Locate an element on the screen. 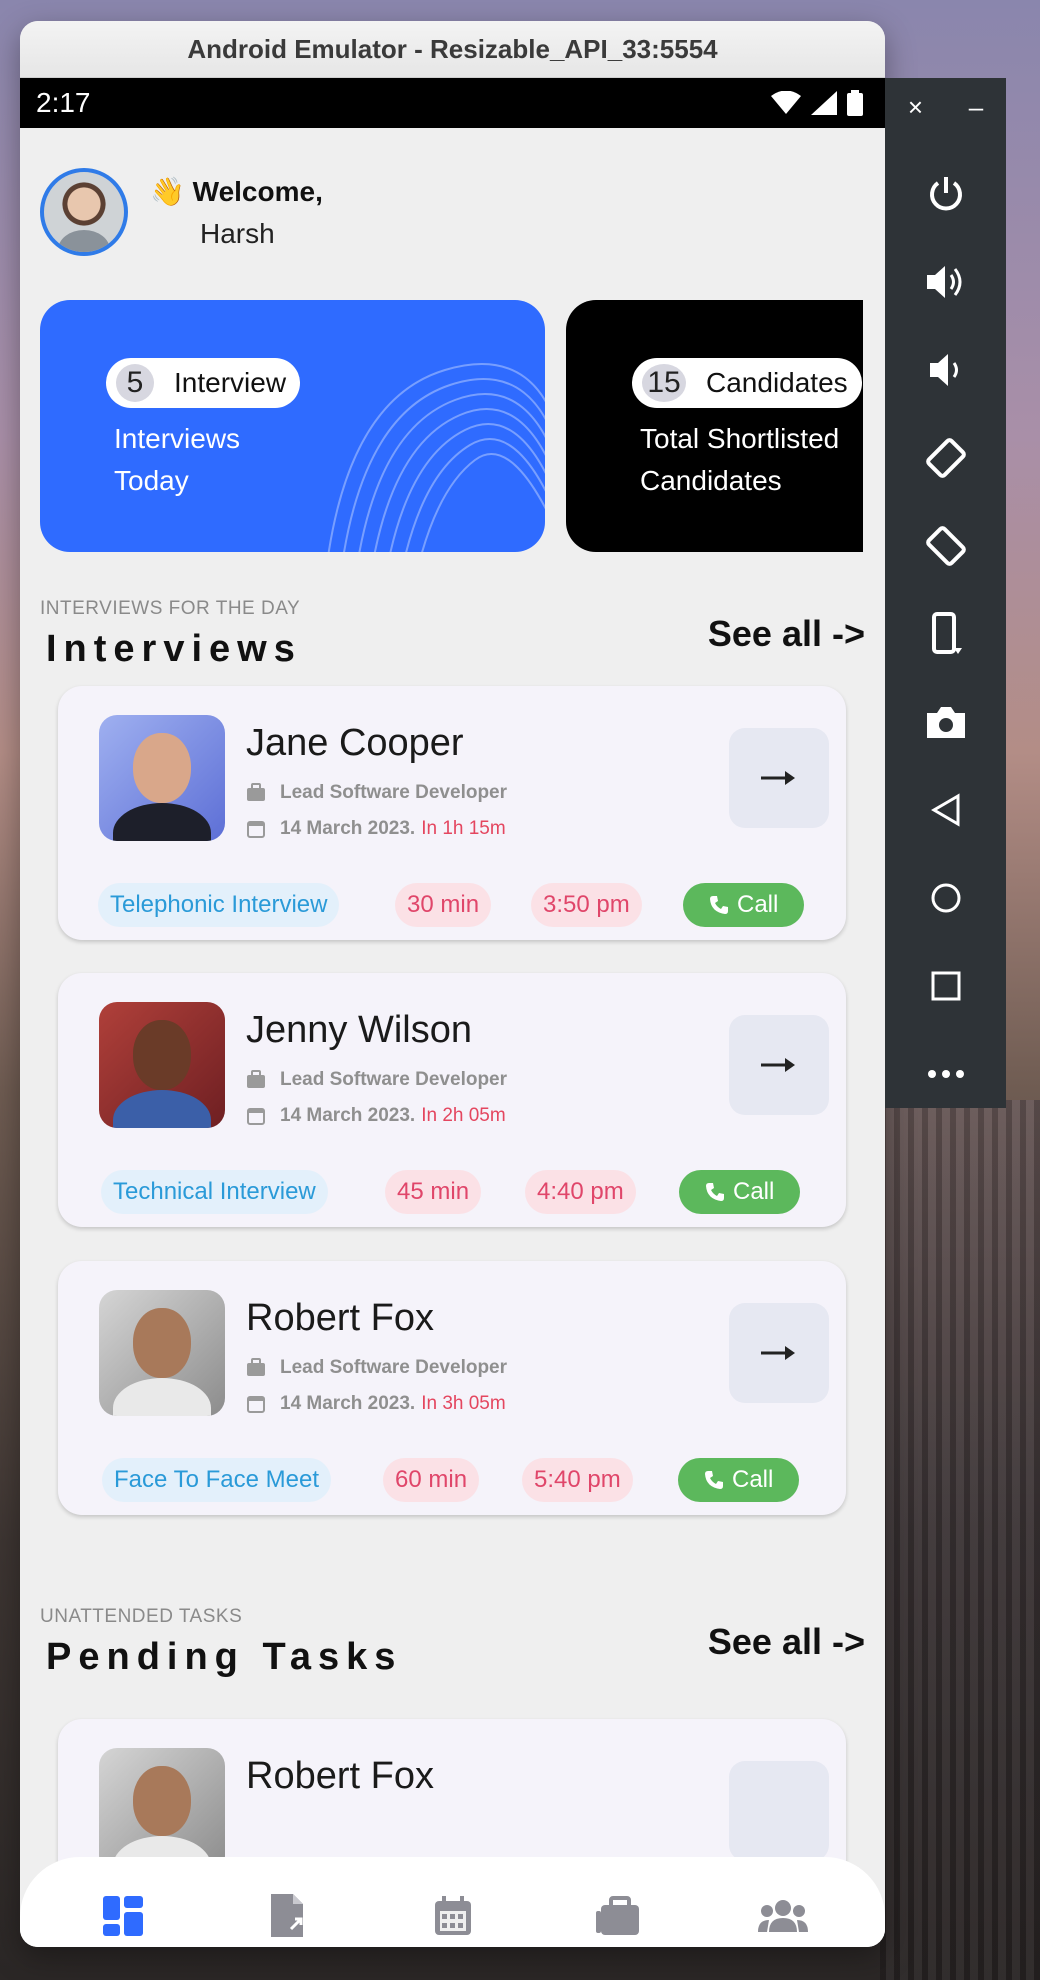 This screenshot has width=1040, height=1980. bottom-navigation is located at coordinates (452, 1902).